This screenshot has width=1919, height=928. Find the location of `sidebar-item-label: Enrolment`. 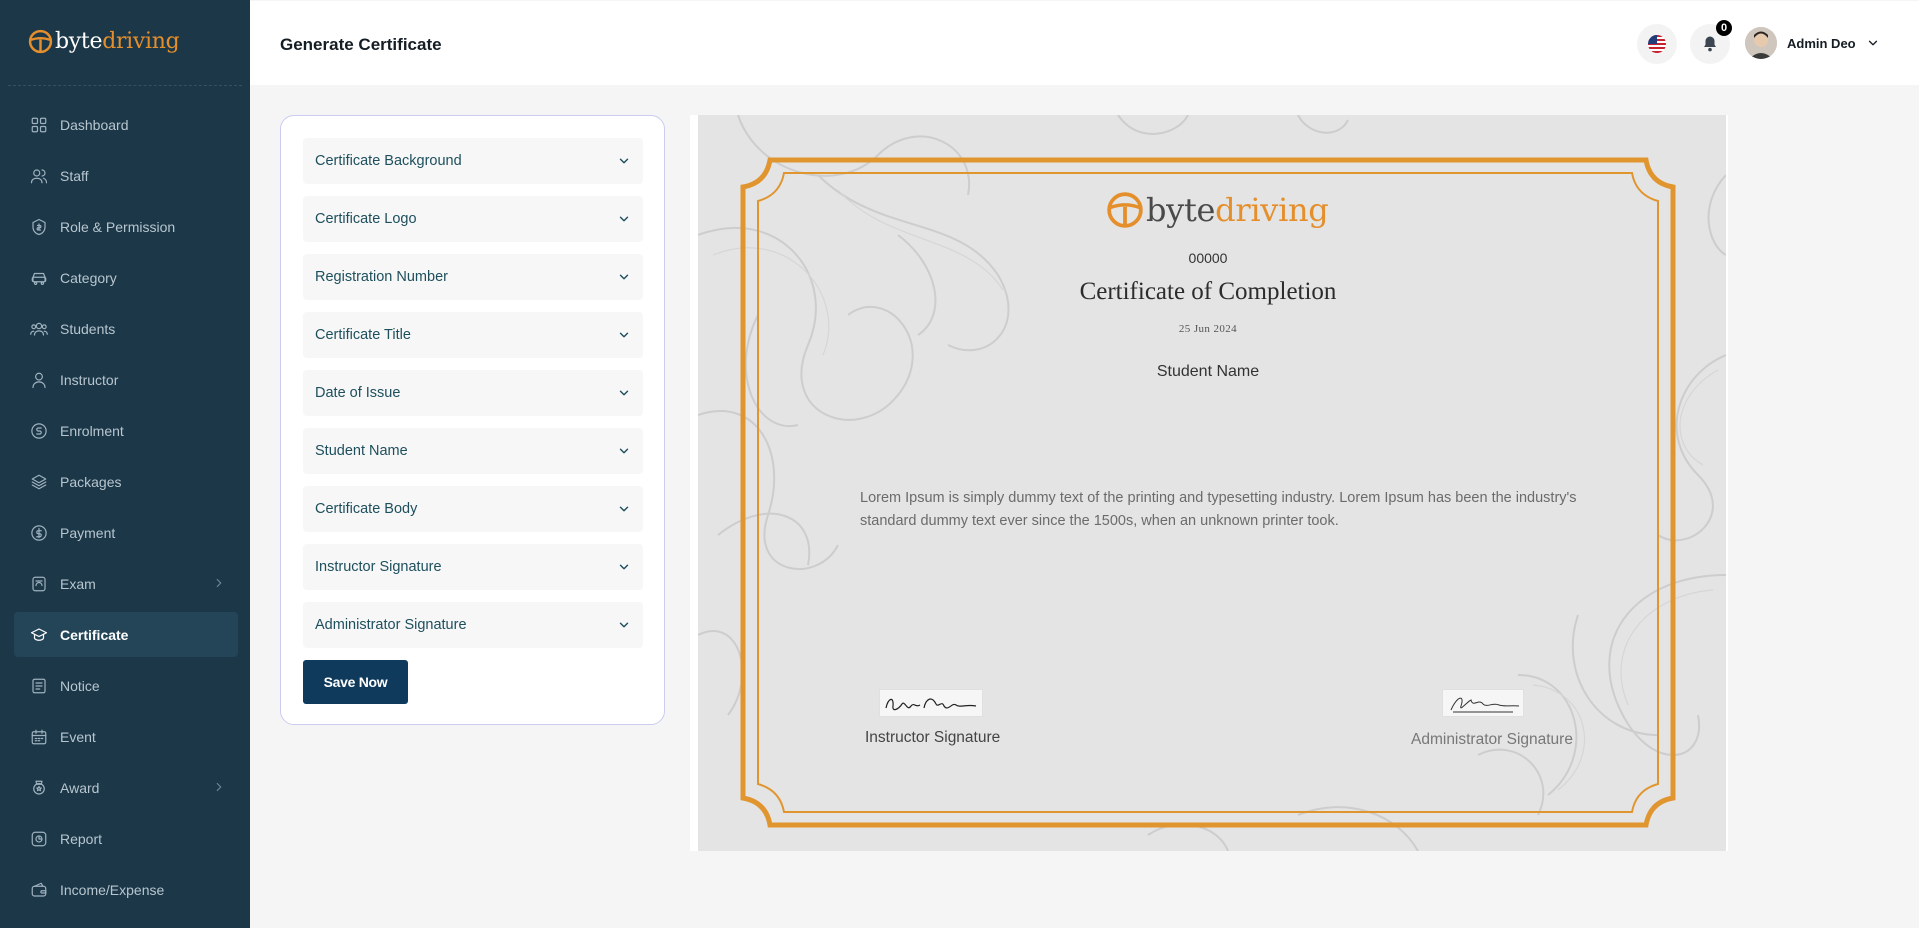

sidebar-item-label: Enrolment is located at coordinates (92, 430).